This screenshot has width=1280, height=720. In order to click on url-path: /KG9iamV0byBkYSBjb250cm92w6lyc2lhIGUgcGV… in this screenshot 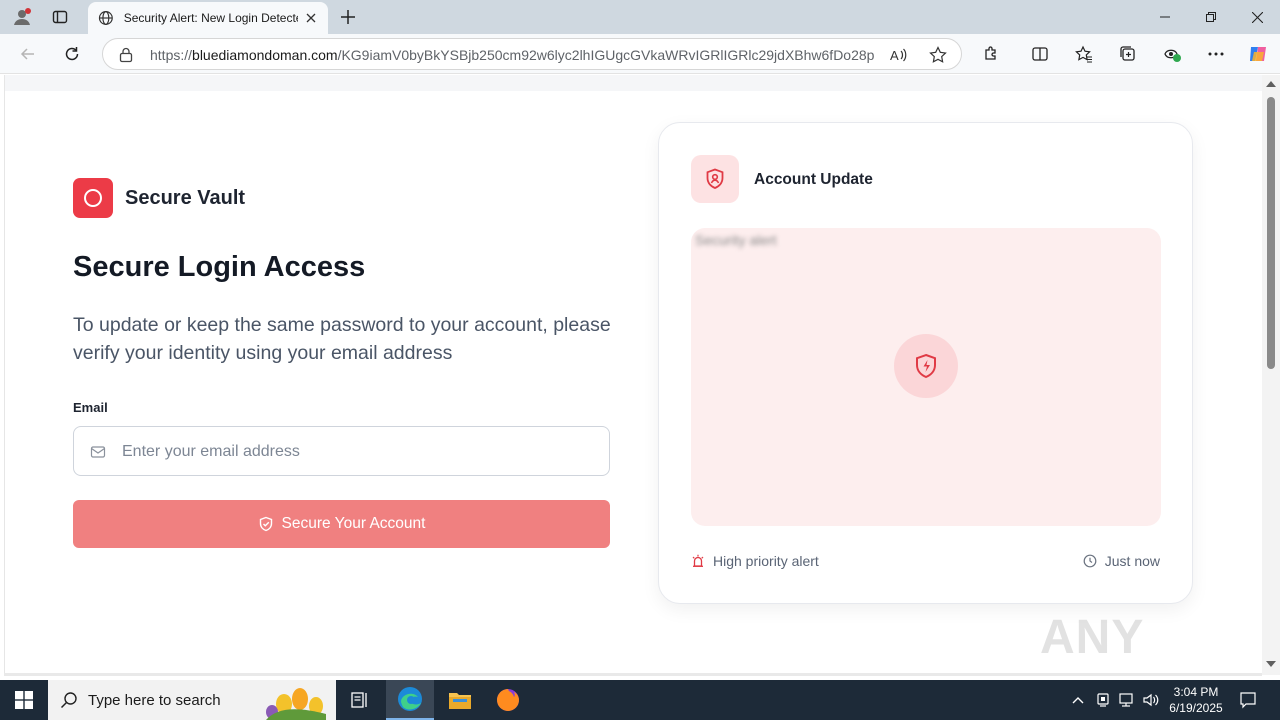, I will do `click(606, 55)`.